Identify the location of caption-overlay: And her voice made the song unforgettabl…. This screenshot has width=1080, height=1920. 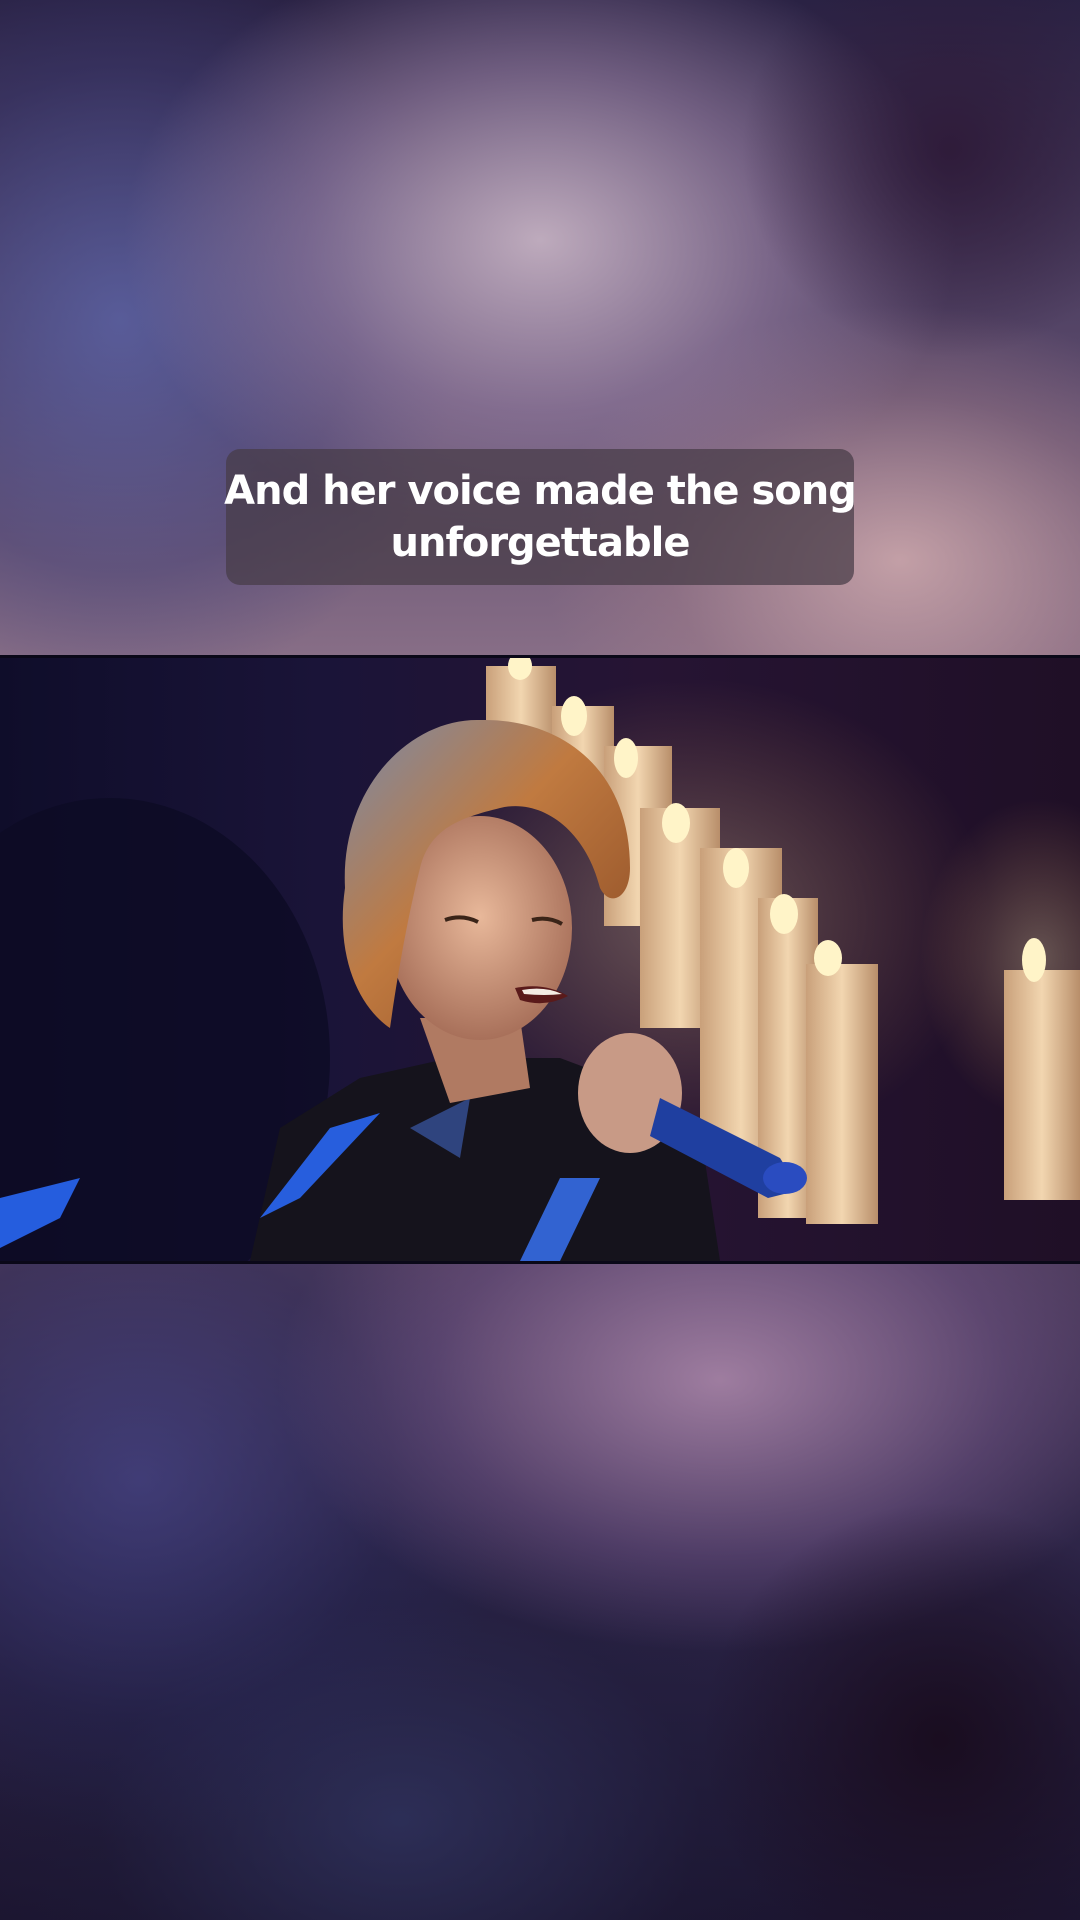
(540, 517).